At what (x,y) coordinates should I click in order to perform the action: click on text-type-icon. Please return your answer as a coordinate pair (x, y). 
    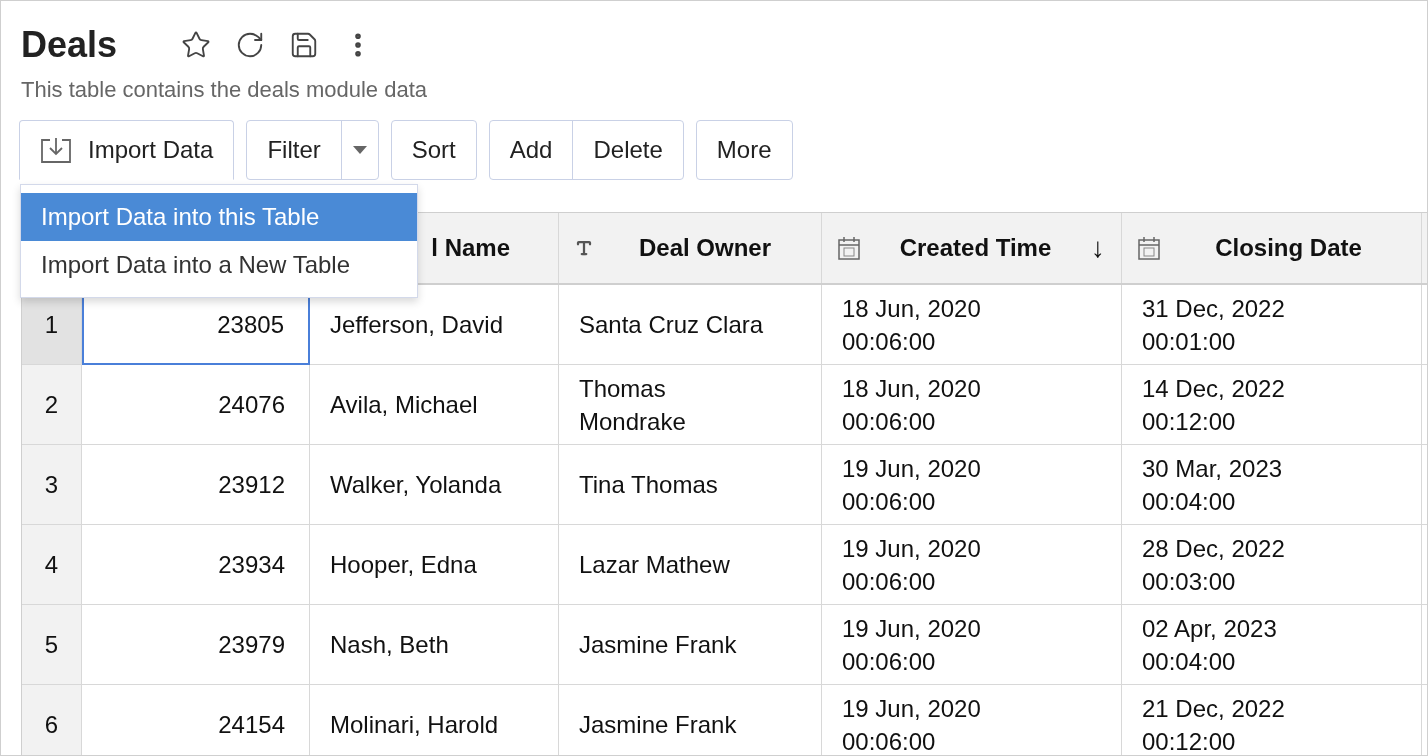
    Looking at the image, I should click on (584, 248).